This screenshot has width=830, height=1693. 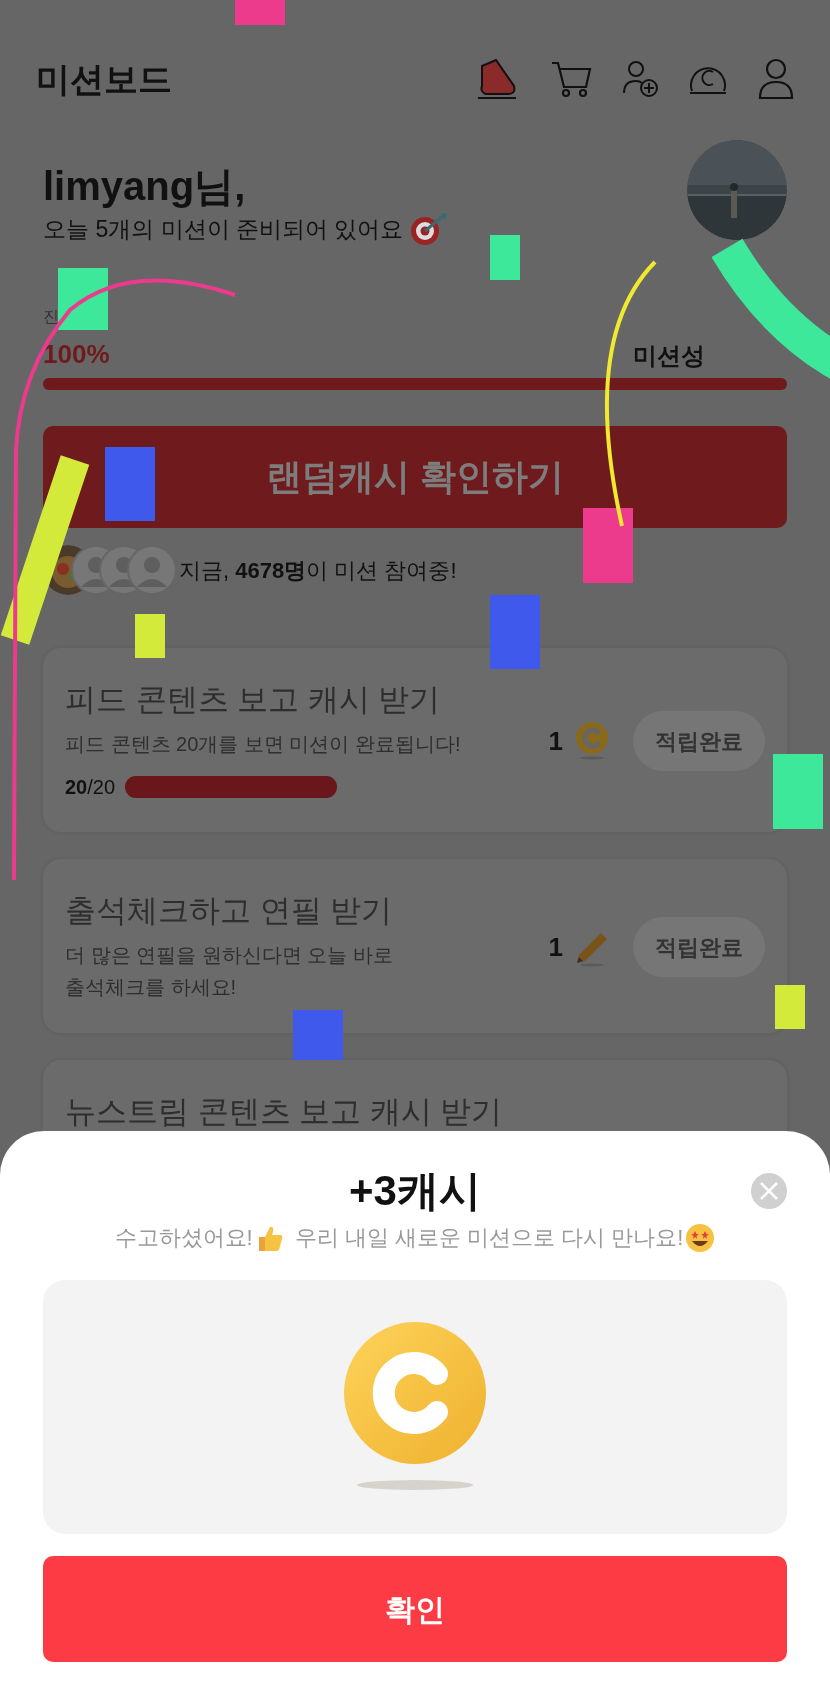 What do you see at coordinates (415, 477) in the screenshot?
I see `random-cash-button: 랜덤캐시 확인하기` at bounding box center [415, 477].